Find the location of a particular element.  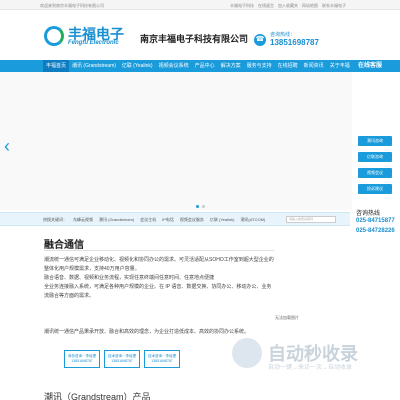

side-phone-number: 025-84715877 is located at coordinates (375, 221).